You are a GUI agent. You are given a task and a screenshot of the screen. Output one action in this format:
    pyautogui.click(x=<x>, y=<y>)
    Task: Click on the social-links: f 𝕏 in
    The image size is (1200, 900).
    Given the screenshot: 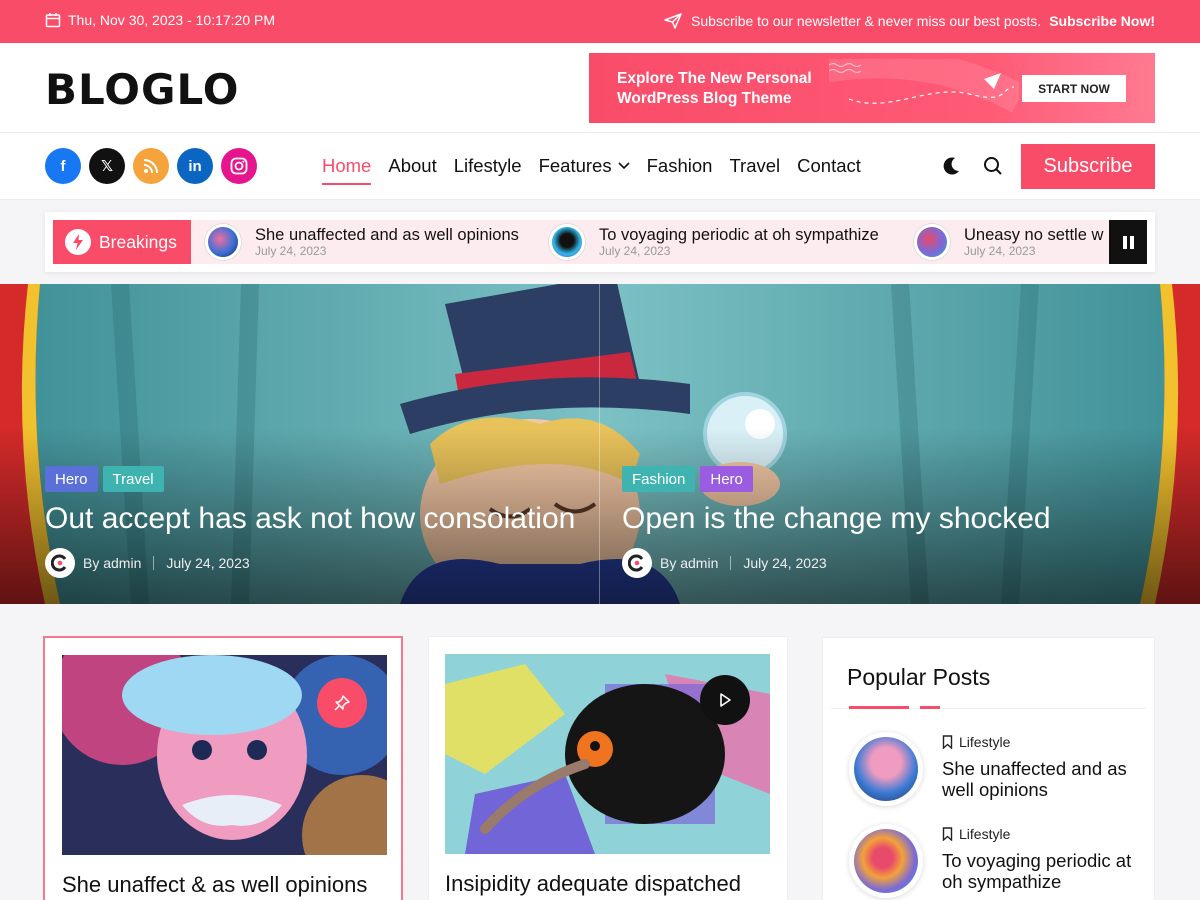 What is the action you would take?
    pyautogui.click(x=151, y=166)
    